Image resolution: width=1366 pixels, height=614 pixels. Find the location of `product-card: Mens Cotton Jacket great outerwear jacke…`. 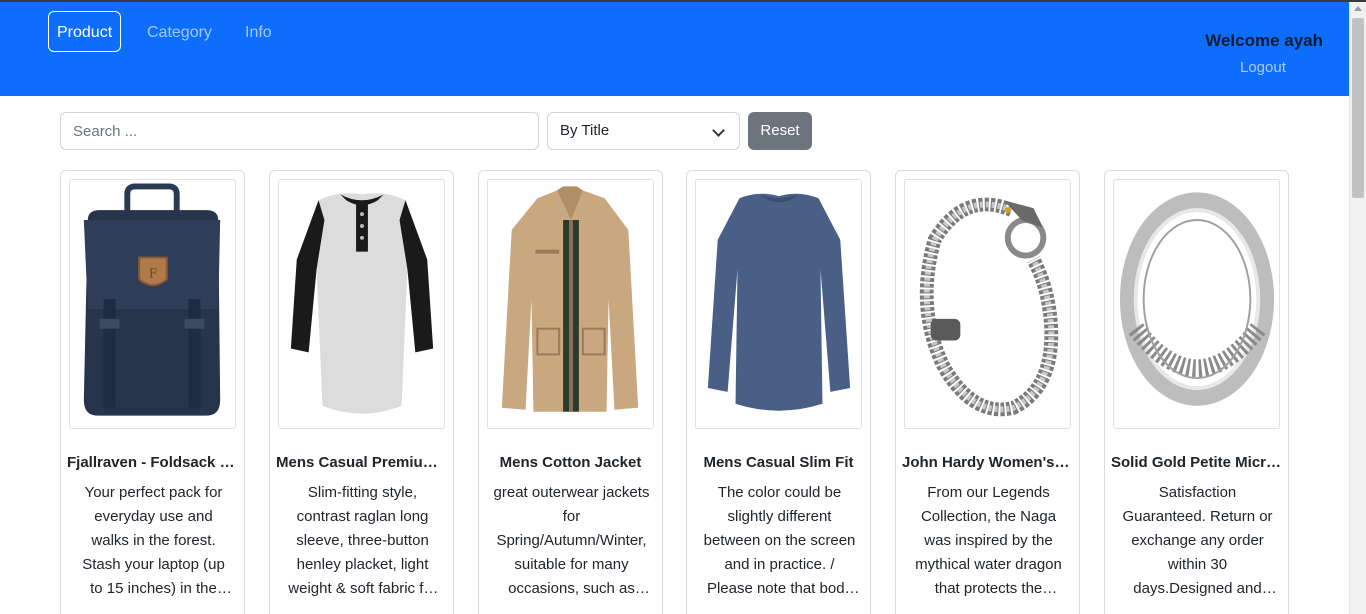

product-card: Mens Cotton Jacket great outerwear jacke… is located at coordinates (570, 392).